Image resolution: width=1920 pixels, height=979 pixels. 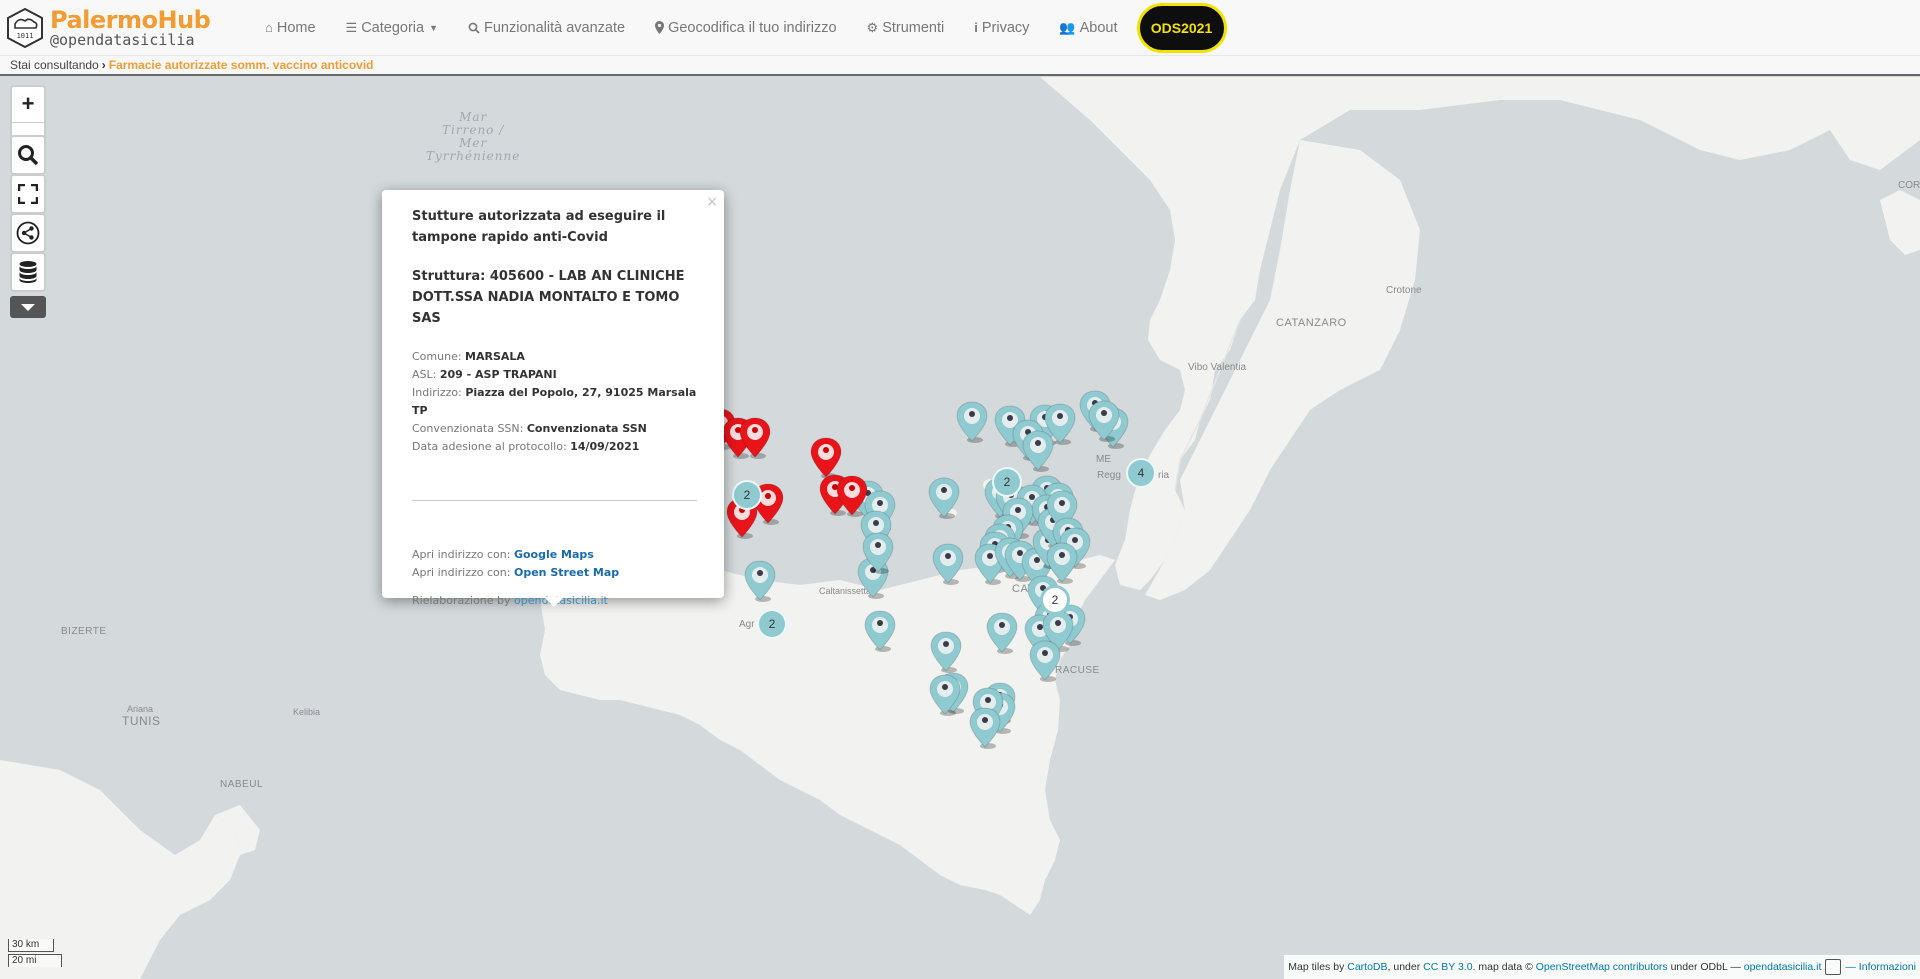 I want to click on label-vibo: Vibo Valentia, so click(x=1217, y=367).